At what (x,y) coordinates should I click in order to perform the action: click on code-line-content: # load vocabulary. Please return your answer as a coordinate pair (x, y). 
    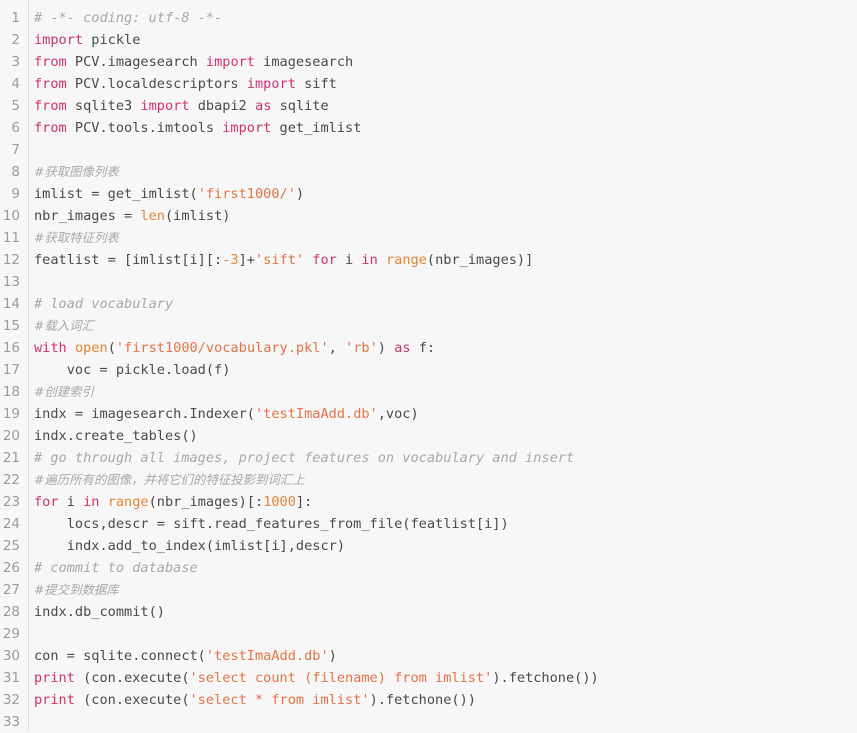
    Looking at the image, I should click on (100, 304).